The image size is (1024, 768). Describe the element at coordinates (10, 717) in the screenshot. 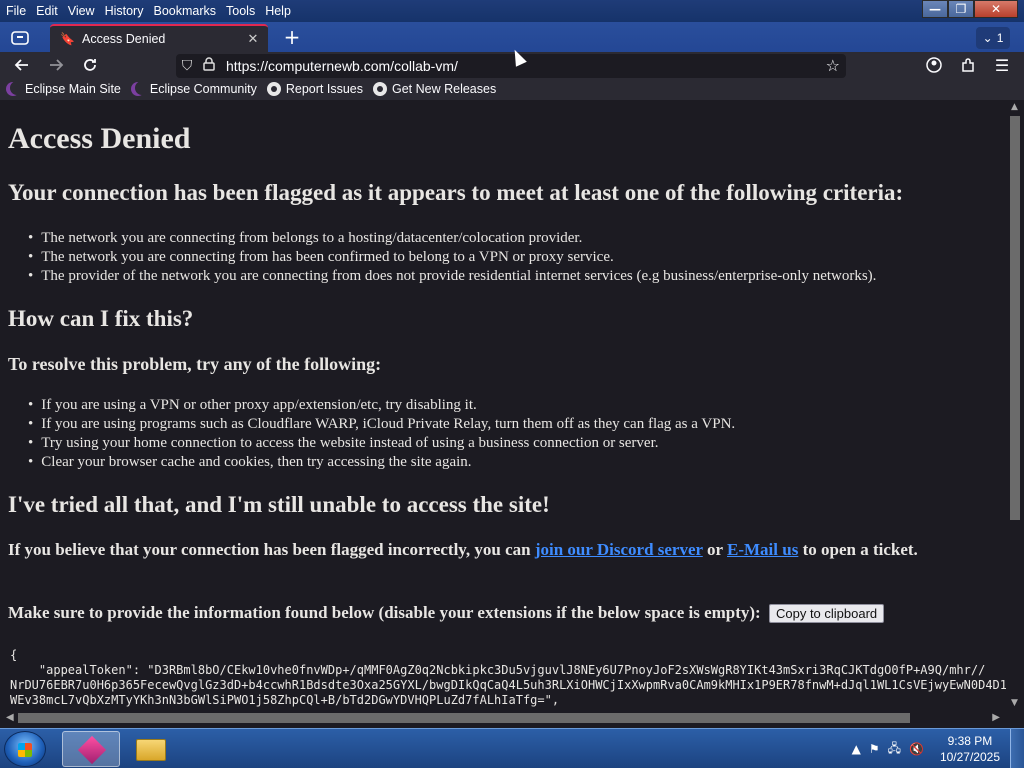

I see `scroll-left-icon: ◀` at that location.